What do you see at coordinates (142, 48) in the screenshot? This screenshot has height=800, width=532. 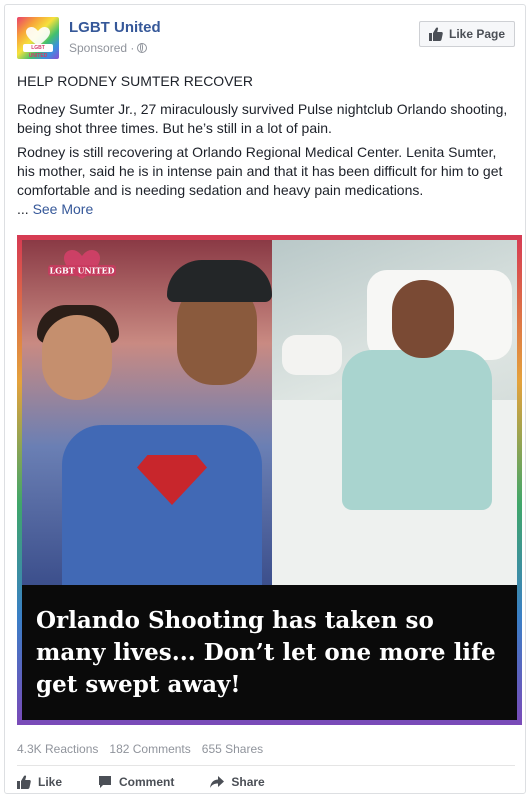 I see `globe-icon` at bounding box center [142, 48].